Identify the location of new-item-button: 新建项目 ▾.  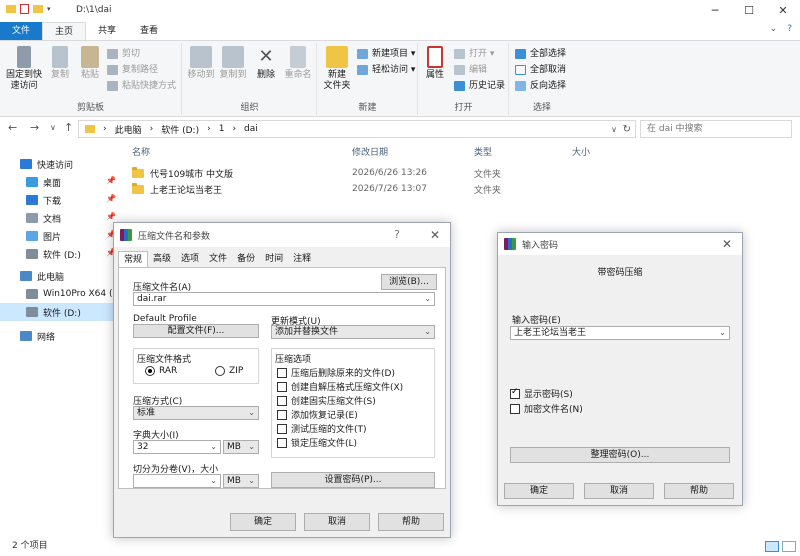
(385, 54).